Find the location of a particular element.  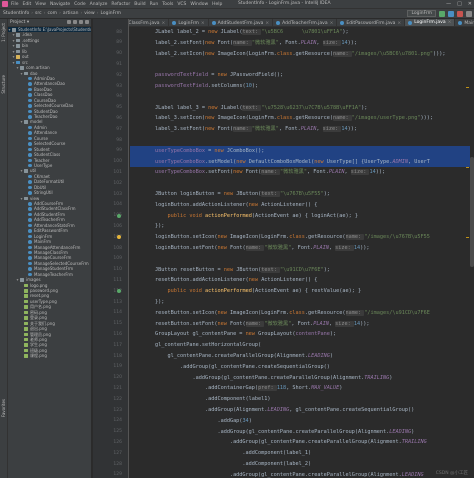

code-token: "微软雅黑" is located at coordinates (278, 248).